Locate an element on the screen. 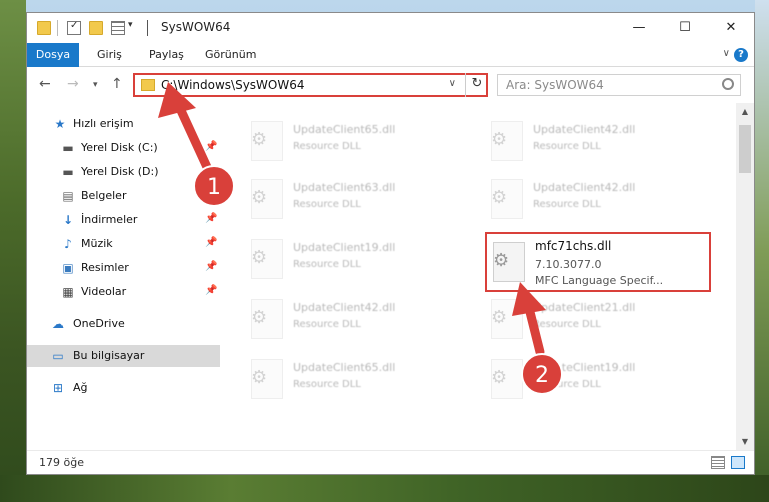 This screenshot has height=502, width=769. file-name: mfc71chs.dll is located at coordinates (573, 246).